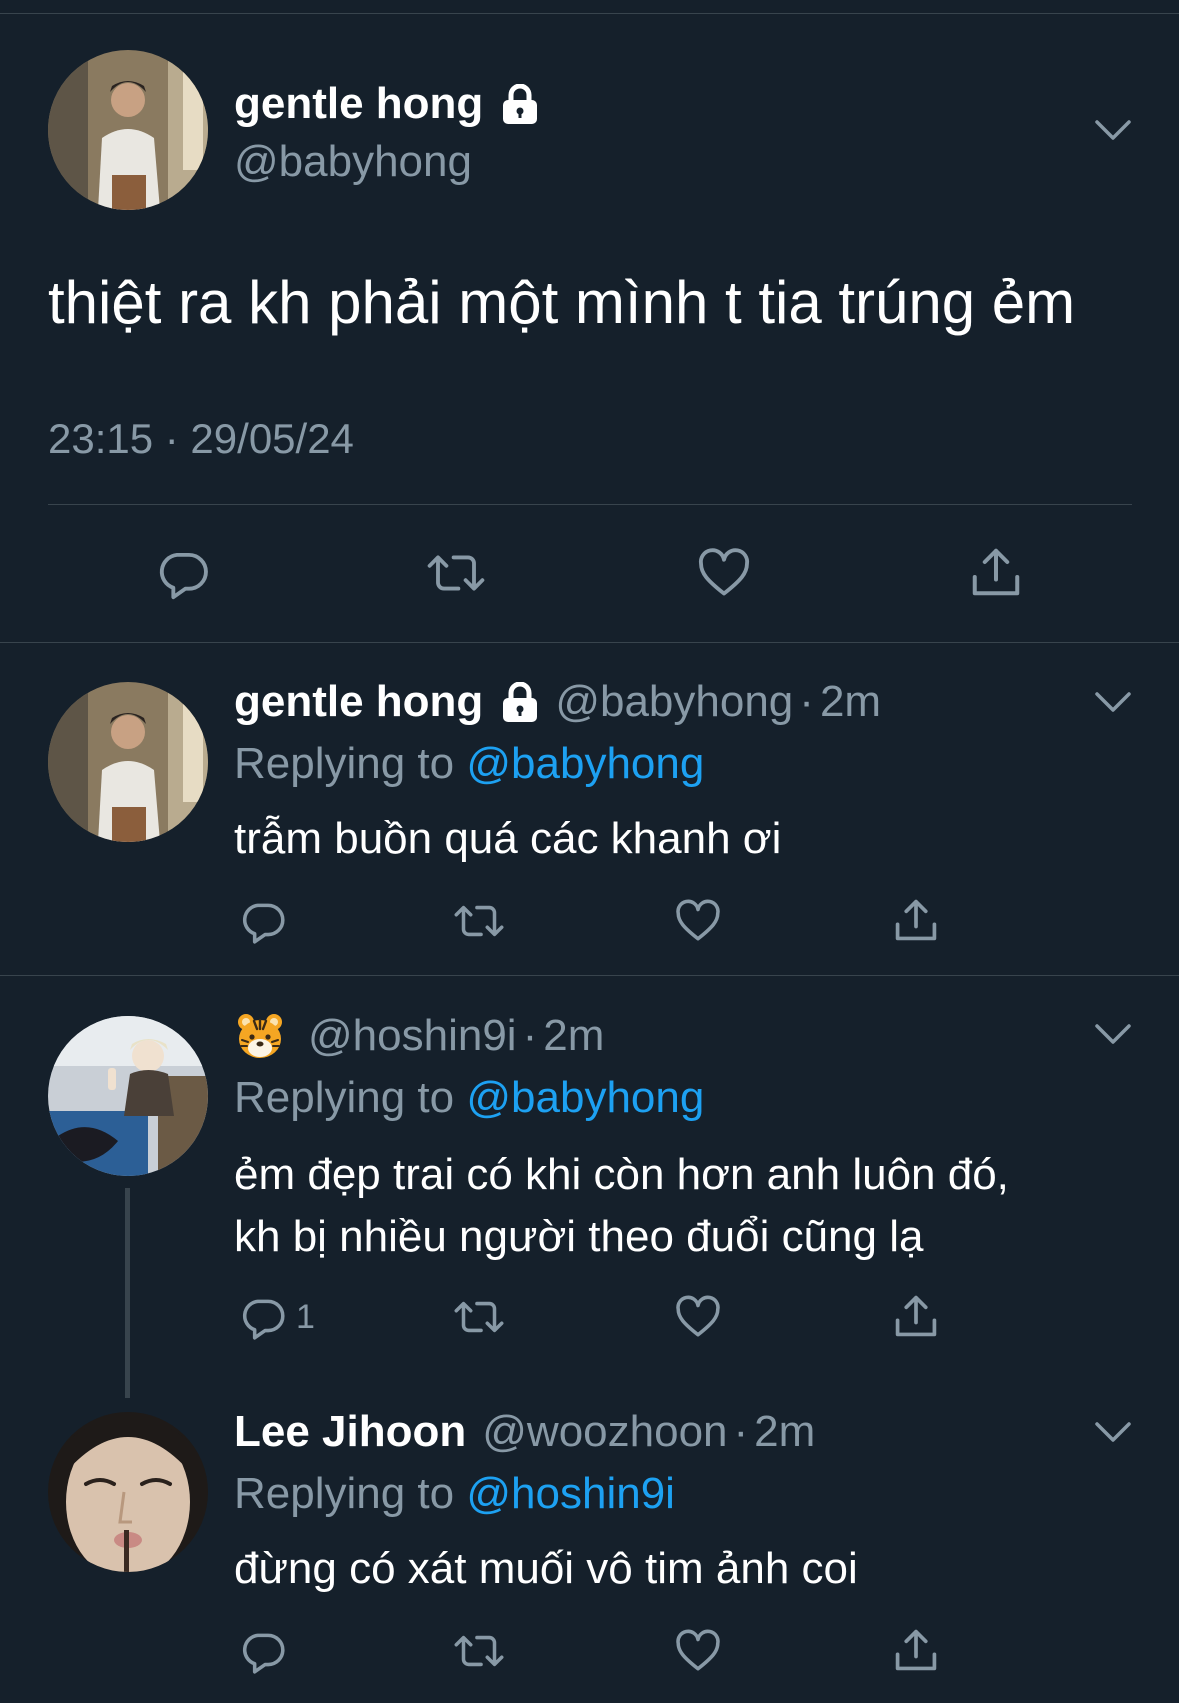 Image resolution: width=1179 pixels, height=1703 pixels. What do you see at coordinates (201, 439) in the screenshot?
I see `tweet-timestamp: 23:15 · 29/05/24` at bounding box center [201, 439].